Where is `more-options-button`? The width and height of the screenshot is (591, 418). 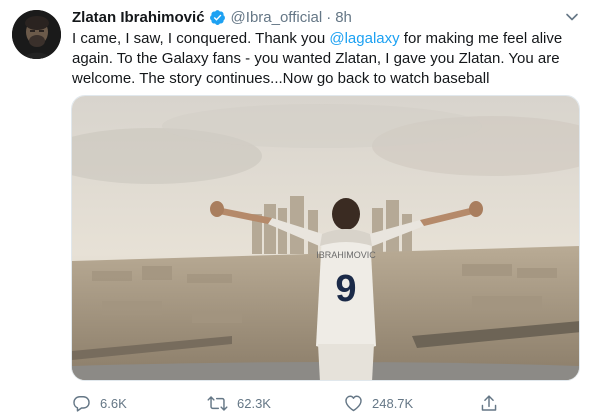
more-options-button is located at coordinates (572, 17).